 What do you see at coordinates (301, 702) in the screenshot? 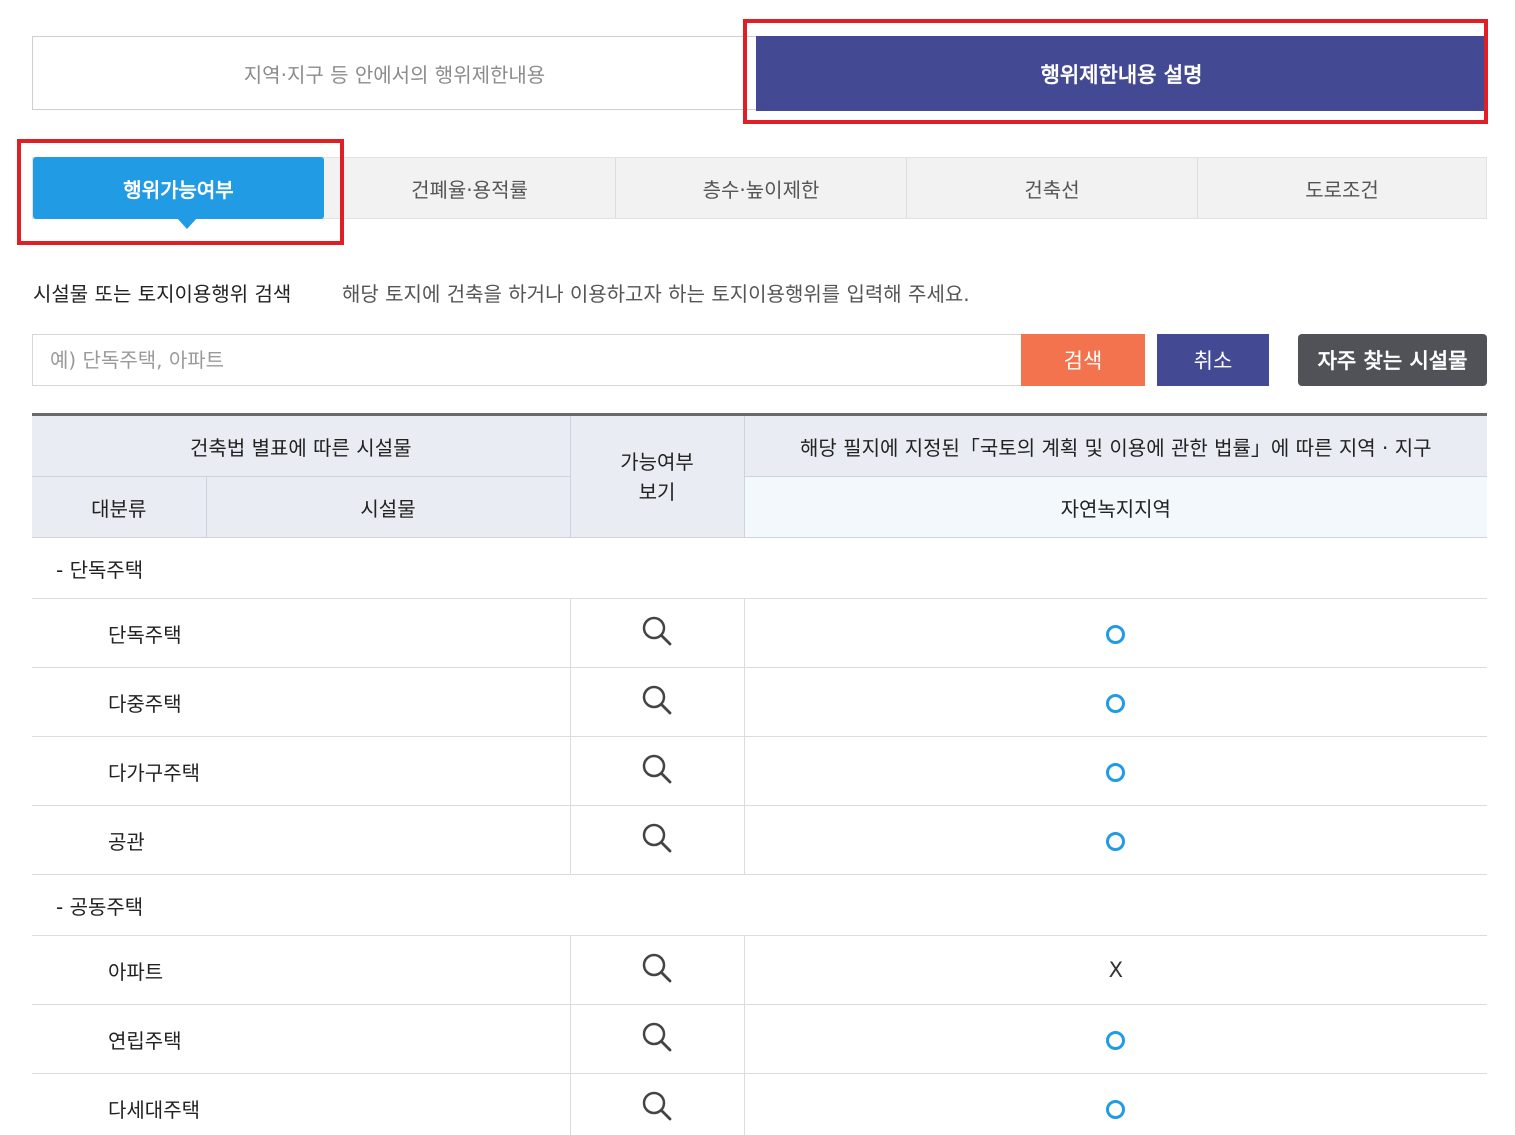
I see `facility-name: 다중주택` at bounding box center [301, 702].